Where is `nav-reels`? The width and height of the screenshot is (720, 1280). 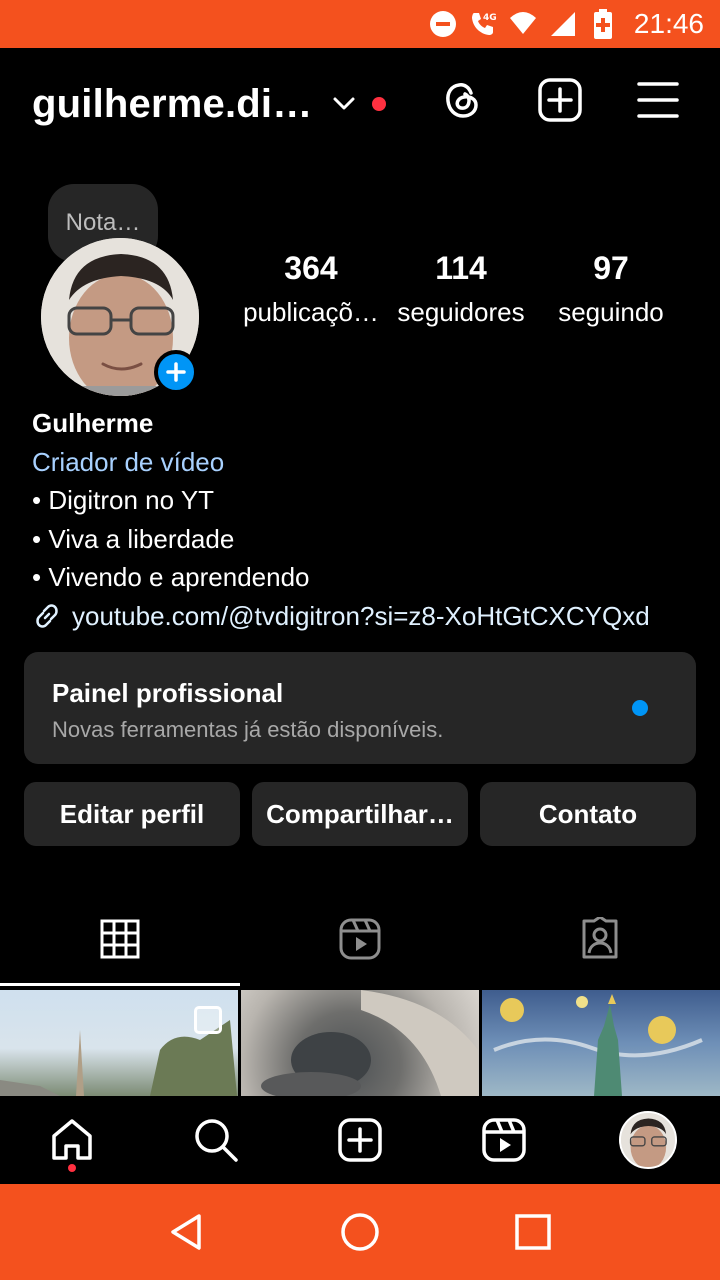 nav-reels is located at coordinates (504, 1140).